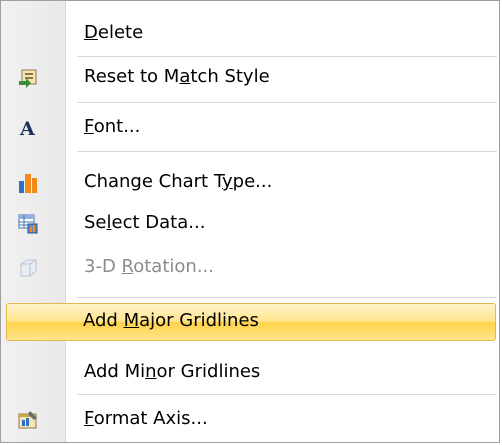  Describe the element at coordinates (28, 420) in the screenshot. I see `format-axis-icon` at that location.